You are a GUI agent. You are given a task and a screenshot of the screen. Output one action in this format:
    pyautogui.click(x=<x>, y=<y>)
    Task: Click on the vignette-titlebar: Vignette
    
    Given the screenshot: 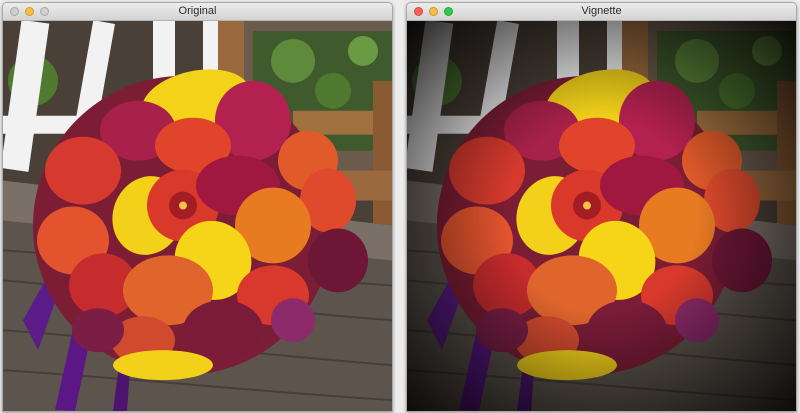 What is the action you would take?
    pyautogui.click(x=601, y=12)
    